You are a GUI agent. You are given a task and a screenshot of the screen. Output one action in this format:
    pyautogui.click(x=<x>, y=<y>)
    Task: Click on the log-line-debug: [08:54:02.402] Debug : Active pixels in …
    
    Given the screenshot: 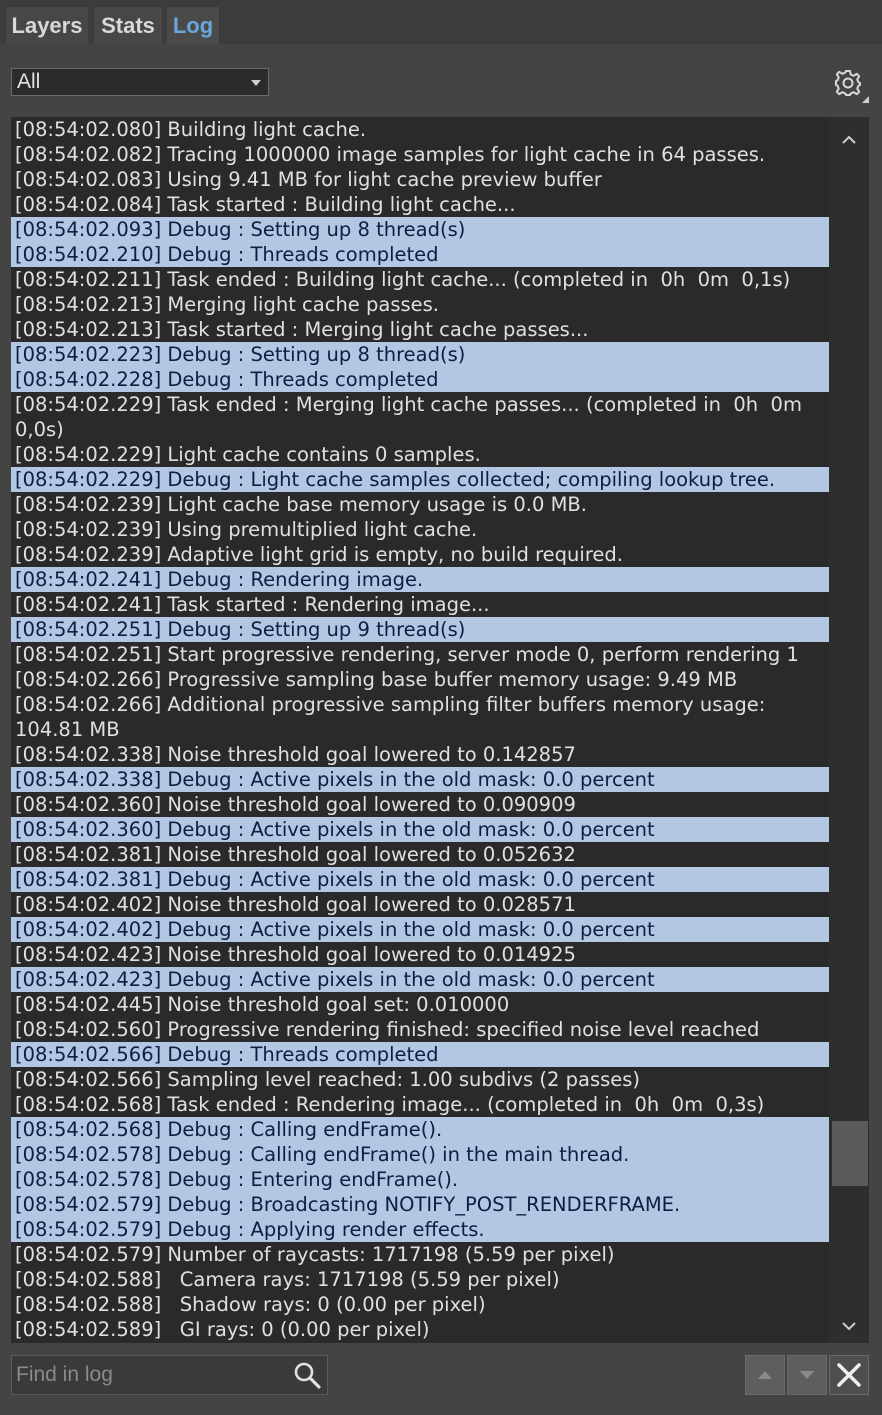 What is the action you would take?
    pyautogui.click(x=420, y=929)
    